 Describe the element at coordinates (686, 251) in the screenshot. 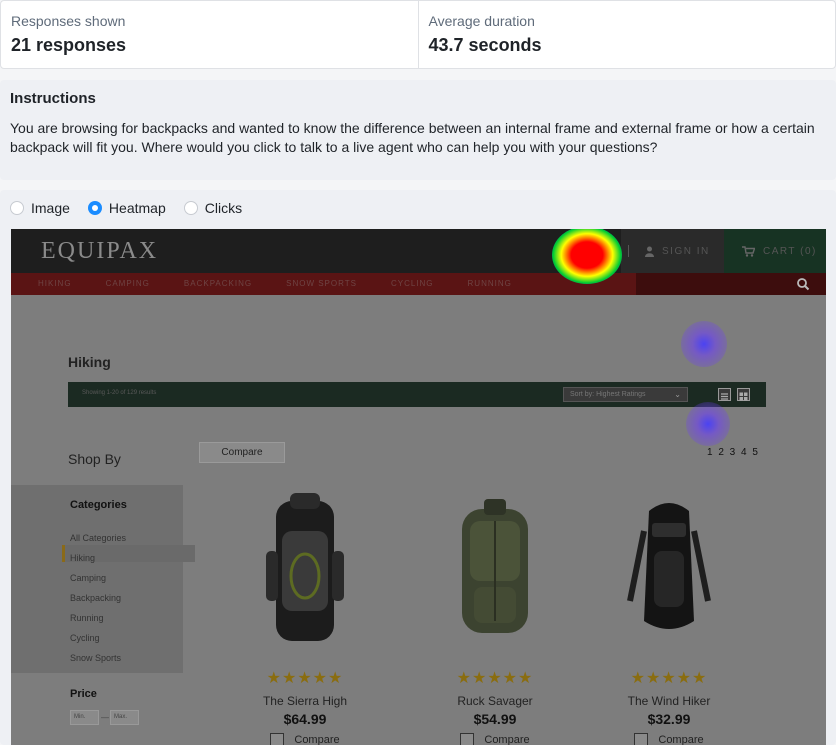

I see `sign-in-label: SIGN IN` at that location.